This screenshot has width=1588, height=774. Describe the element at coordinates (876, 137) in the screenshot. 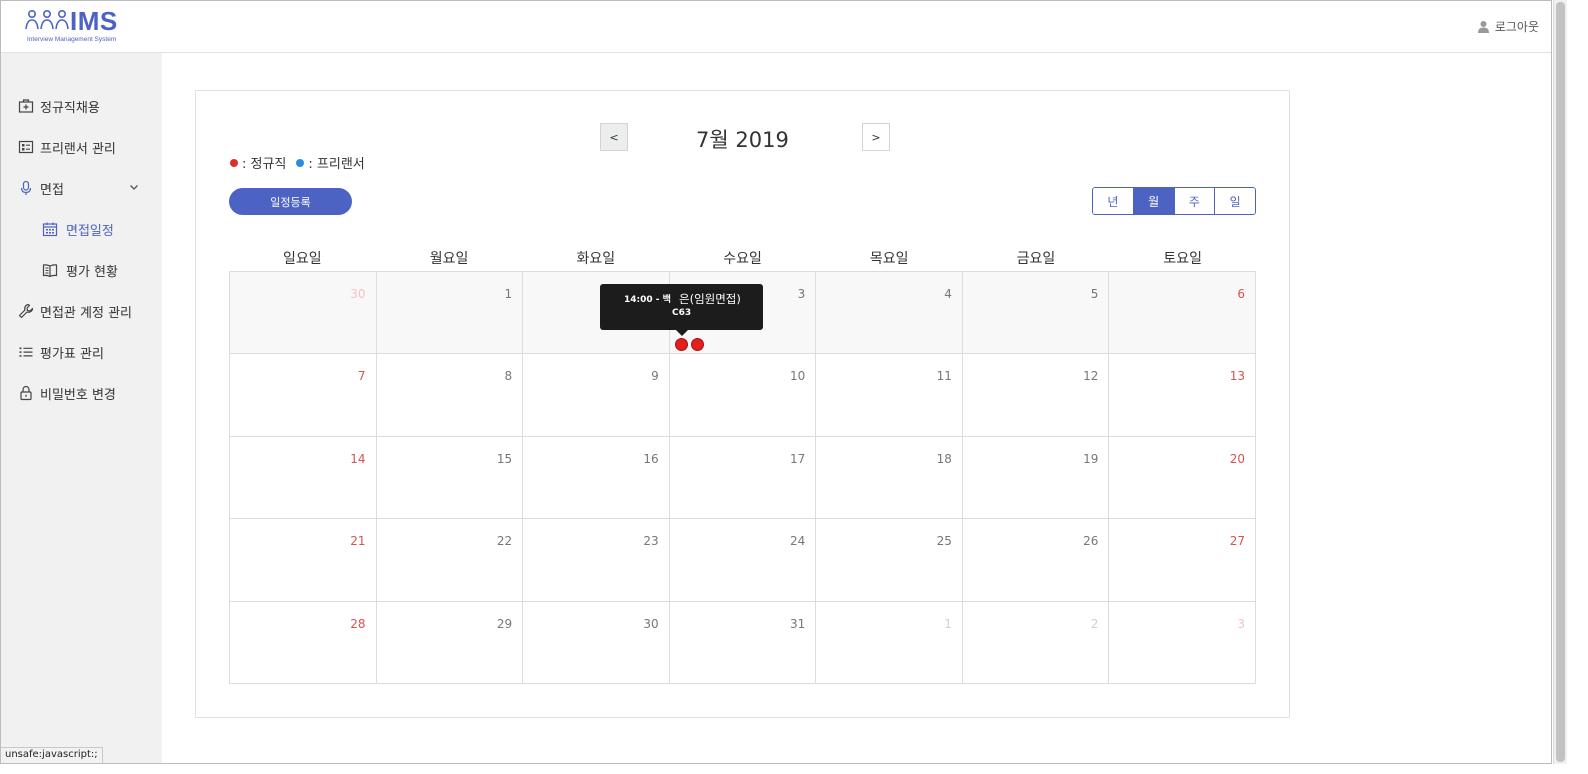

I see `next-month-button: >` at that location.